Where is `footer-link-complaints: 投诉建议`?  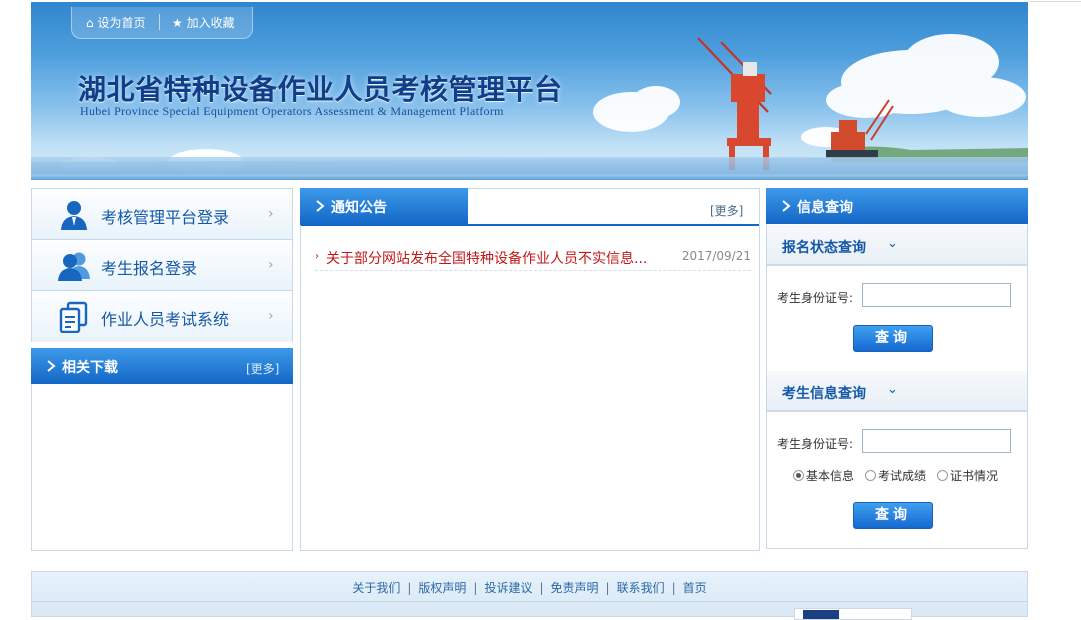
footer-link-complaints: 投诉建议 is located at coordinates (508, 588).